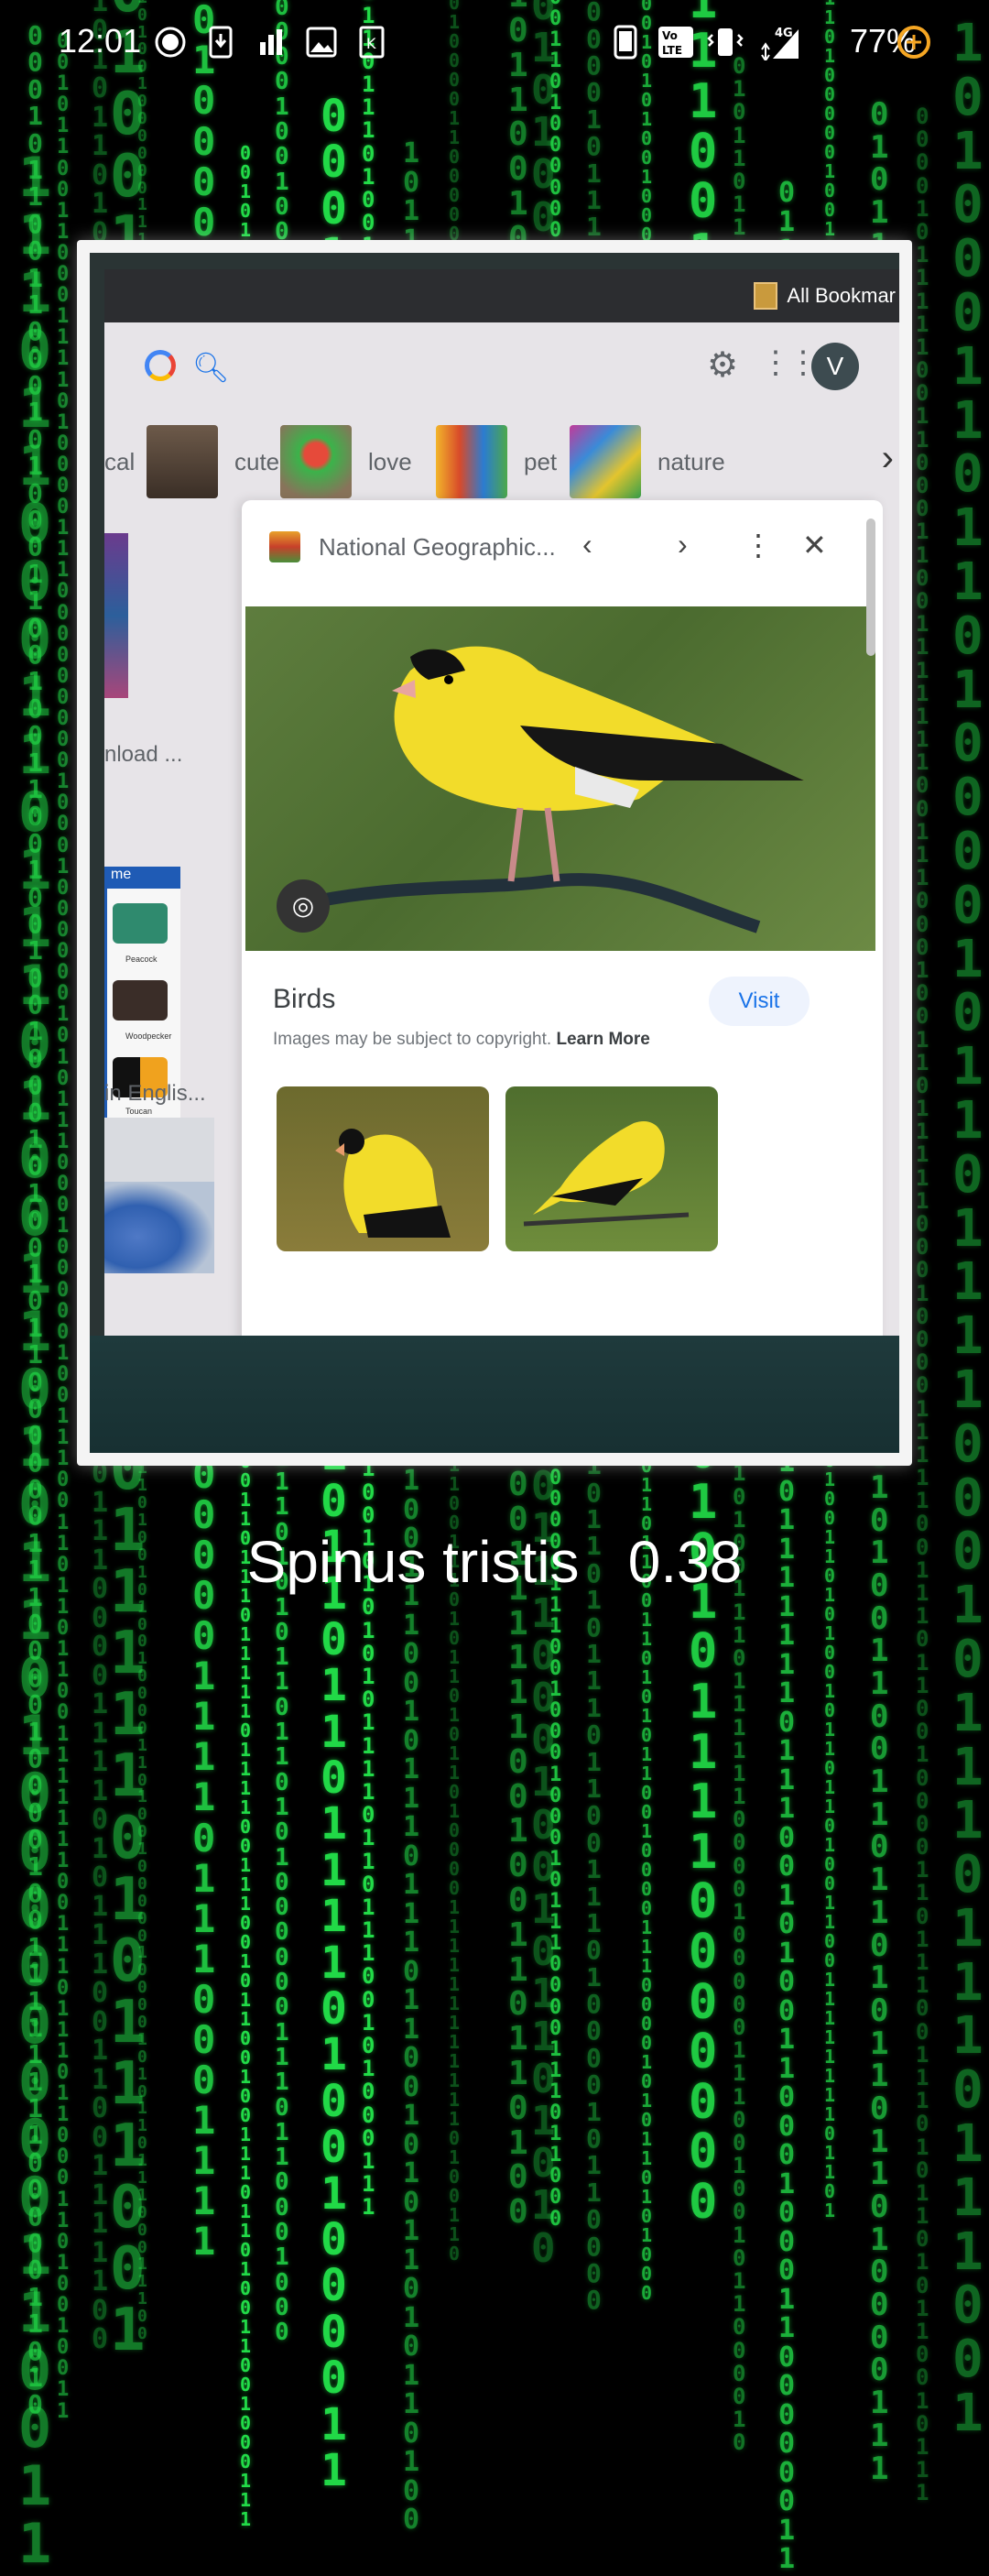  I want to click on classification-result: Spinus tristis 0.38, so click(494, 1562).